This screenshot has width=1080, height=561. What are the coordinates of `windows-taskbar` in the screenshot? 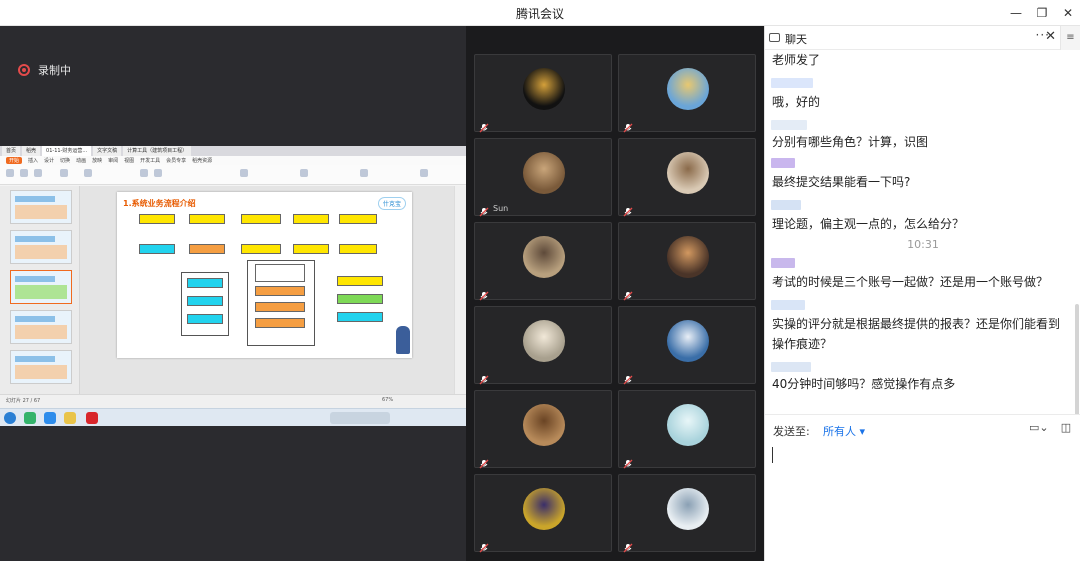 It's located at (233, 417).